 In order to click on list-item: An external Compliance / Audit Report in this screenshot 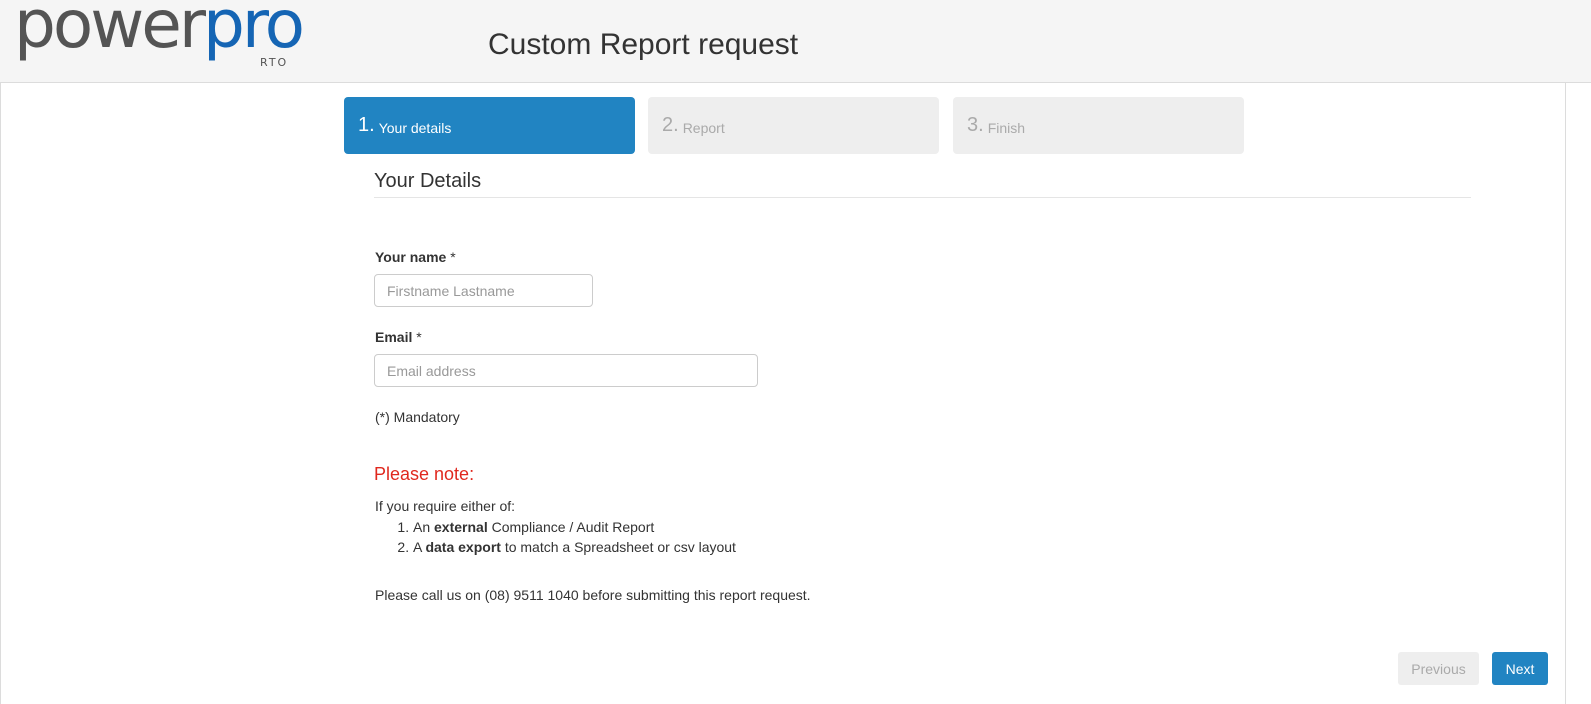, I will do `click(574, 527)`.